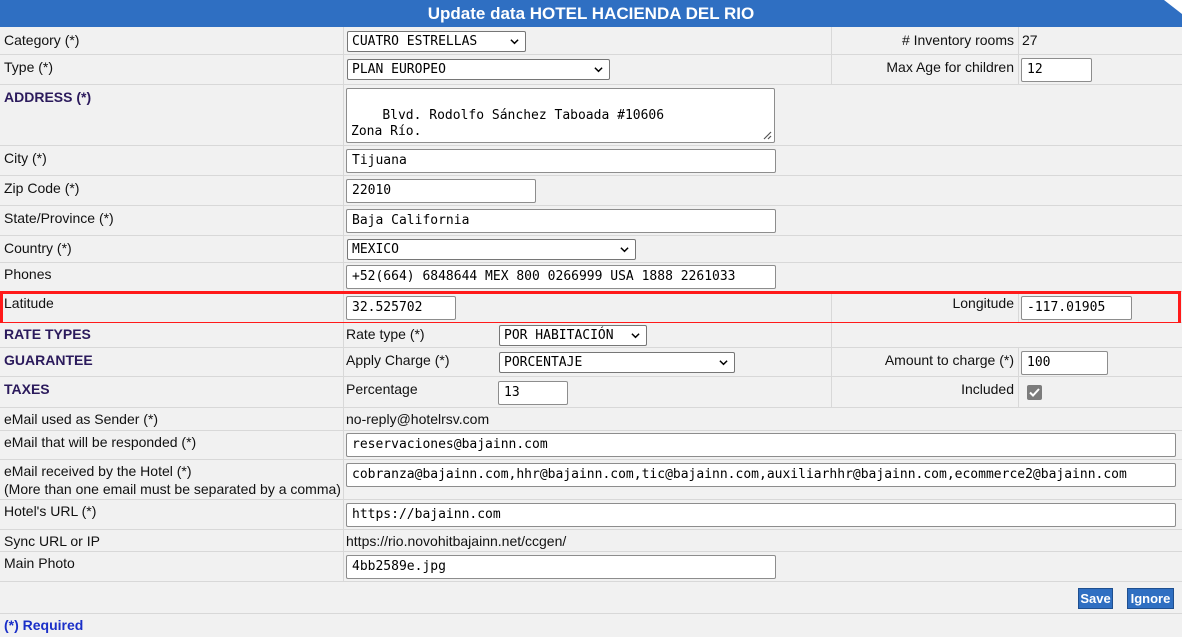 This screenshot has height=637, width=1182. What do you see at coordinates (561, 161) in the screenshot?
I see `city-input: Tijuana` at bounding box center [561, 161].